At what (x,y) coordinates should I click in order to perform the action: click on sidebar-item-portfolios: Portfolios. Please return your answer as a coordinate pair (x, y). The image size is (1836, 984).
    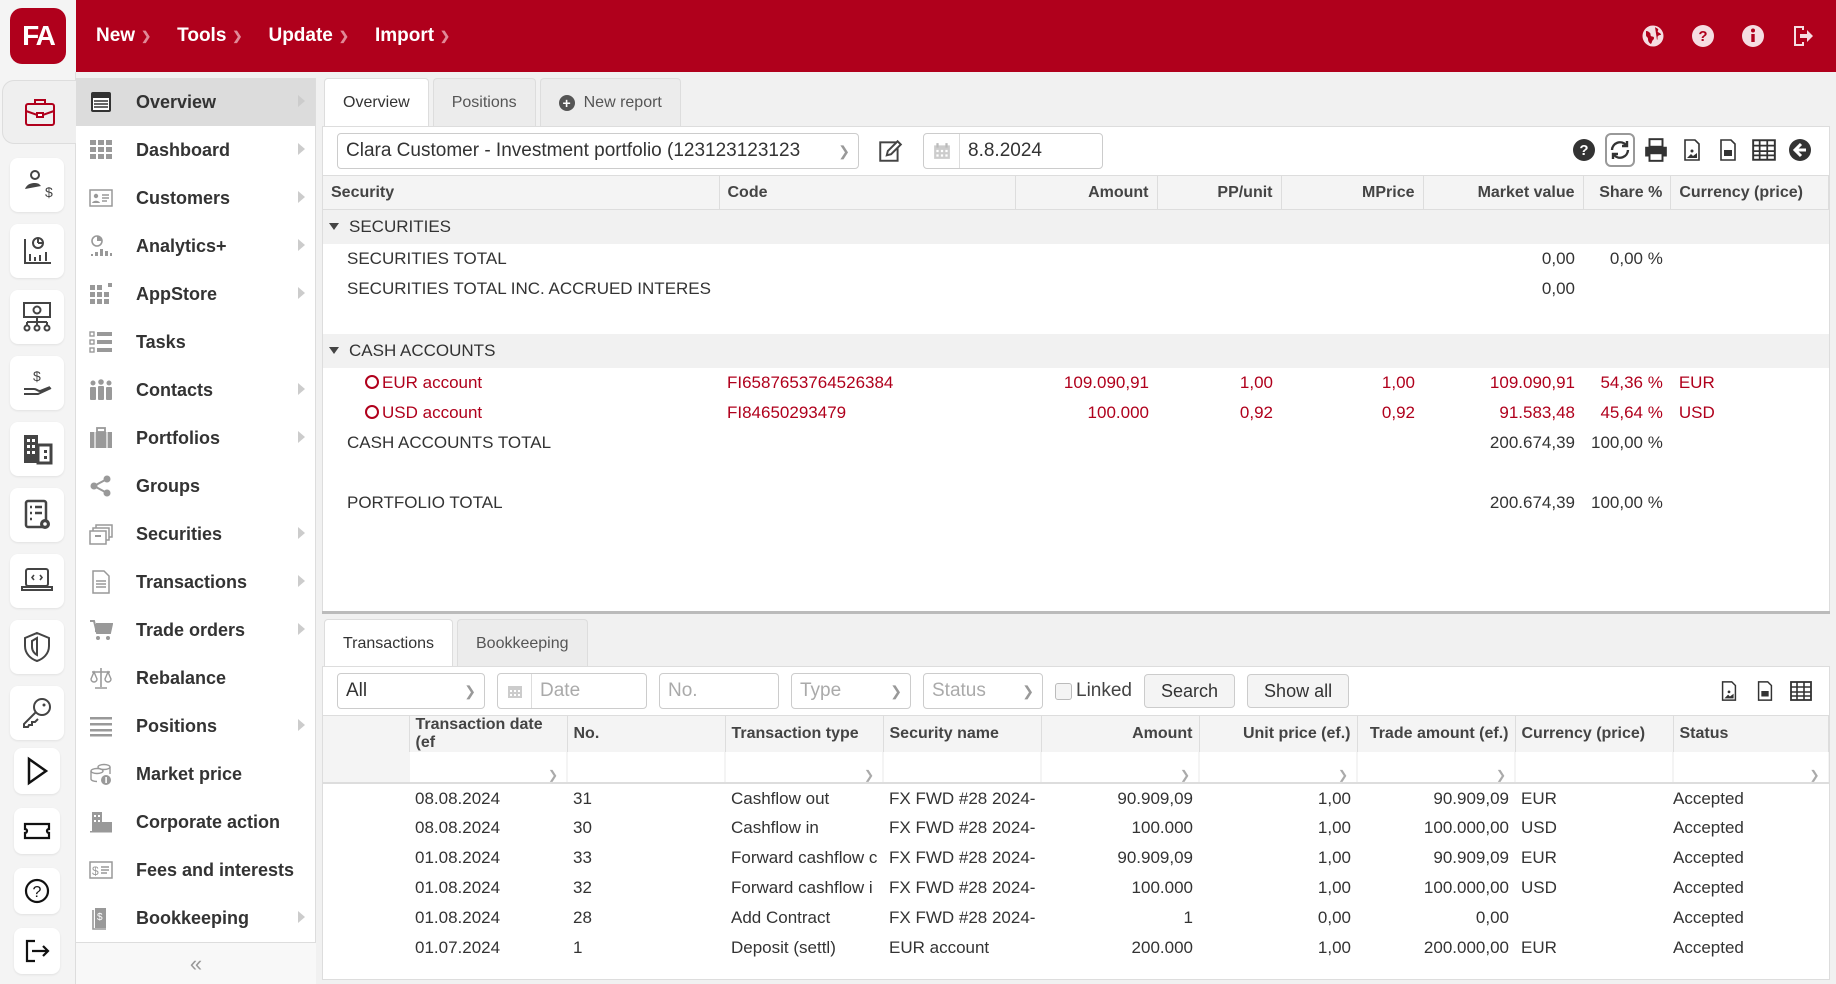
    Looking at the image, I should click on (195, 438).